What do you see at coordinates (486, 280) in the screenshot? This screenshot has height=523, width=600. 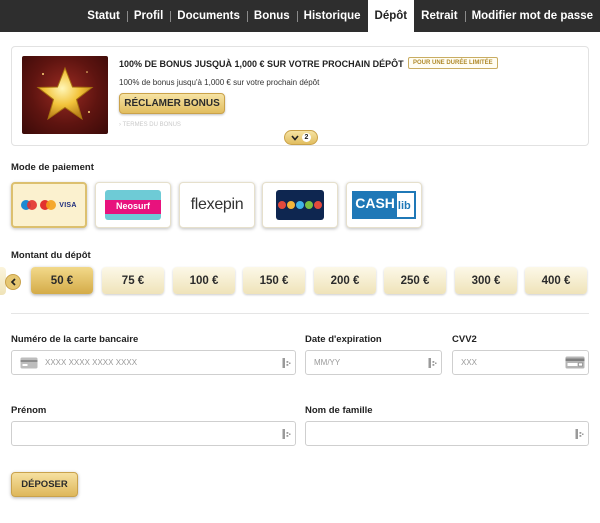 I see `amount-option-300: 300 €` at bounding box center [486, 280].